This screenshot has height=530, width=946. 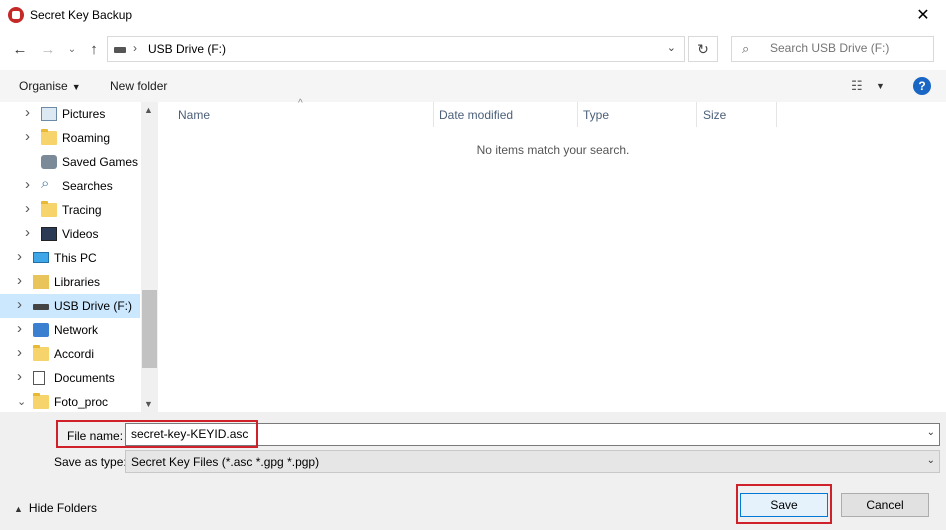 I want to click on command-bar: Organise ▼ New folder ☷ ▼ ?, so click(x=473, y=86).